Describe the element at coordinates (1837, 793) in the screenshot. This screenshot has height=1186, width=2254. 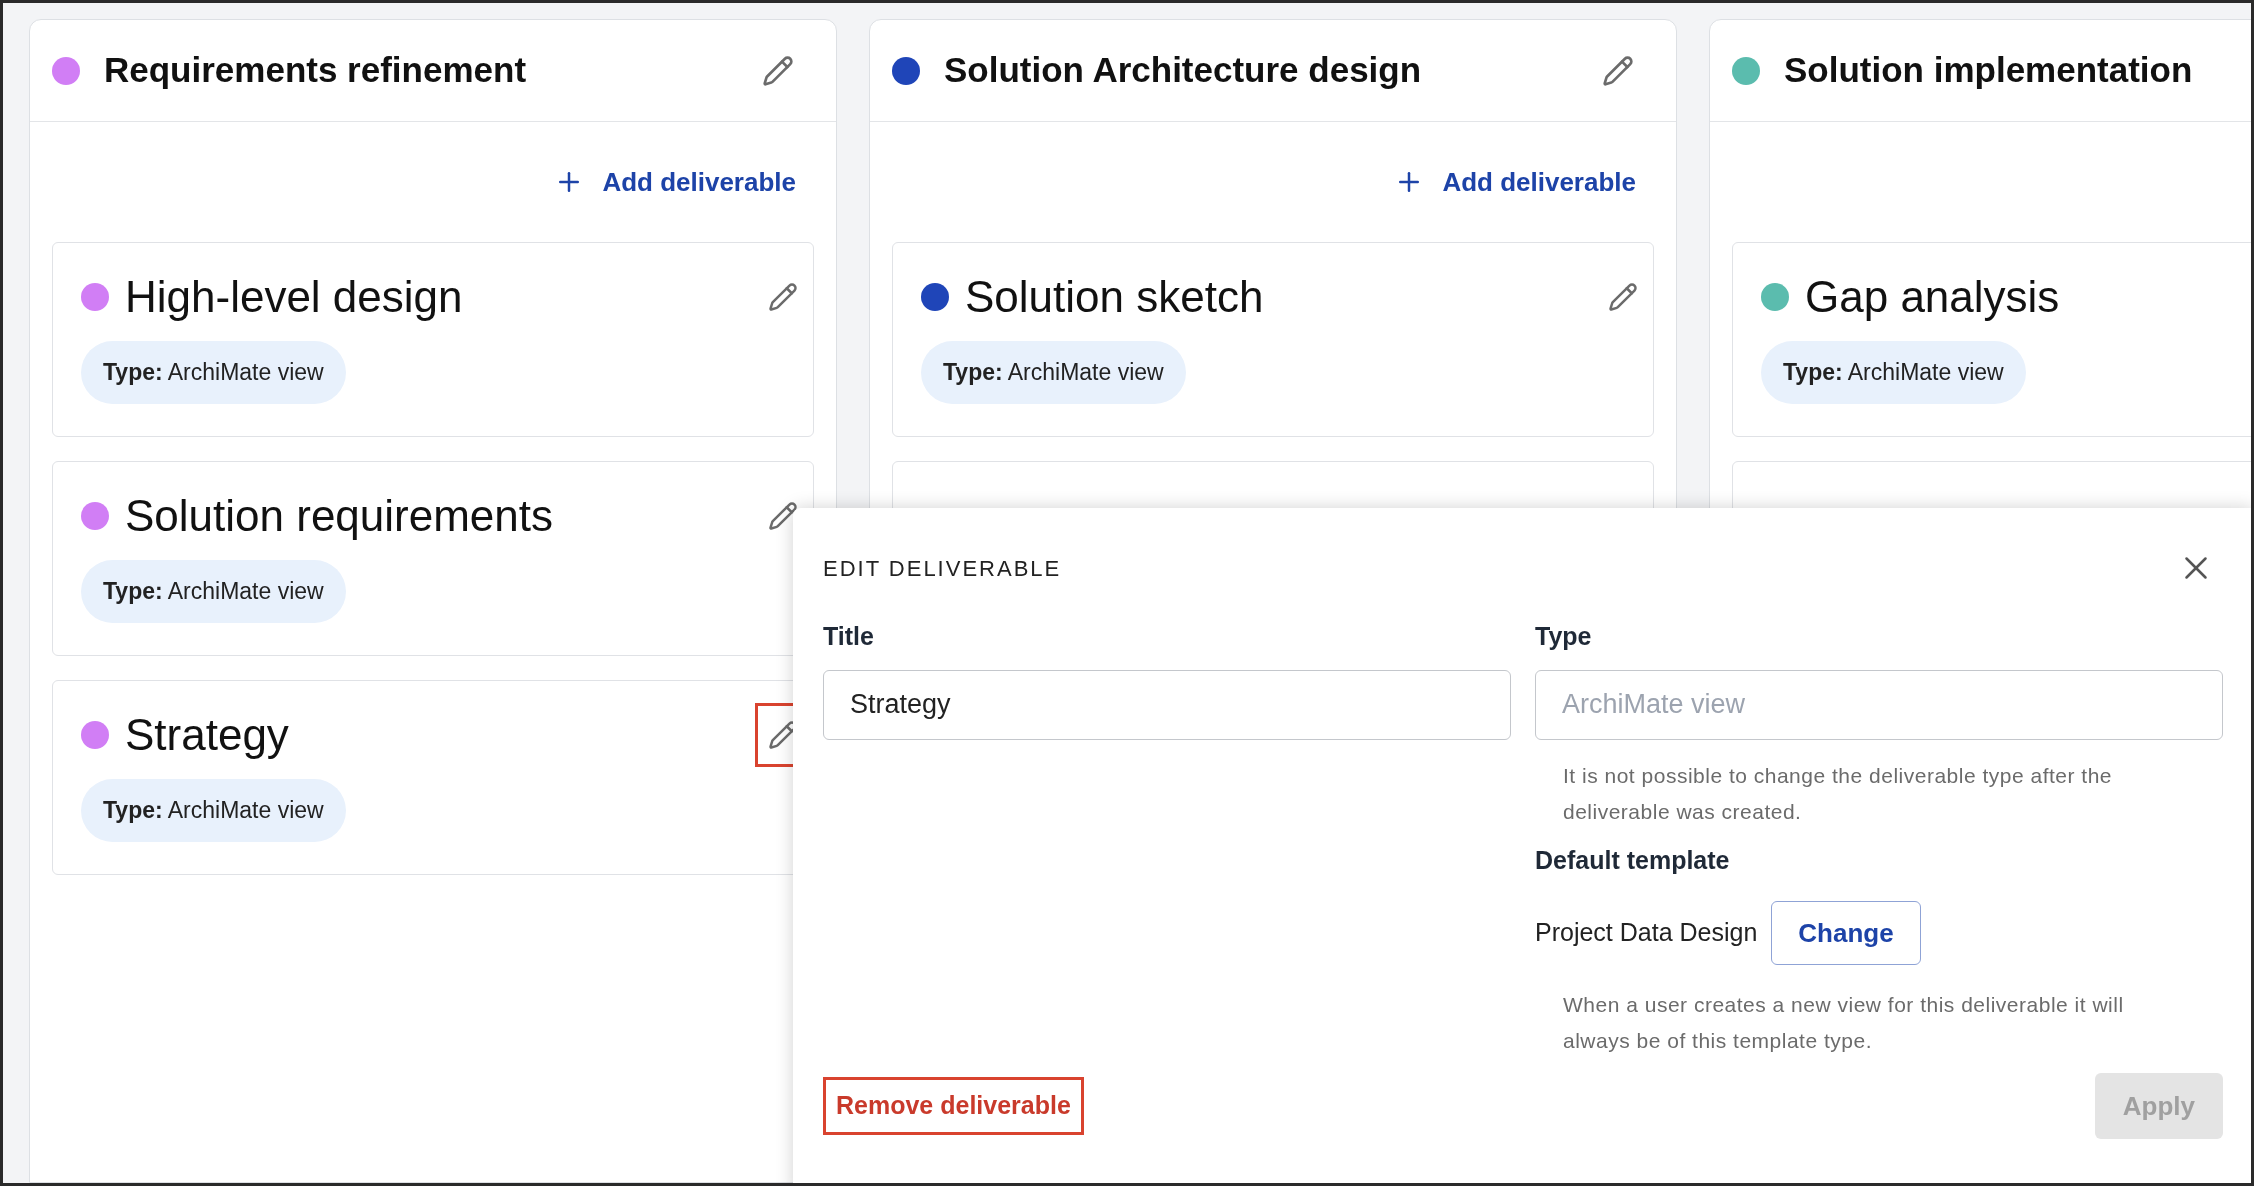
I see `help-text: It is not possible to change the deliverable type after the deliverable was created.` at that location.